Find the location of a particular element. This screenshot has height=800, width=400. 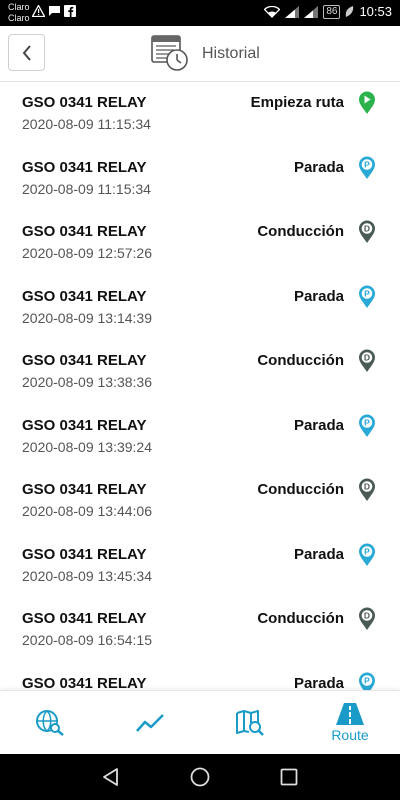

history-row: GSO 0341 RELAY 2020-08-09 13:39:24 Parada P is located at coordinates (200, 437).